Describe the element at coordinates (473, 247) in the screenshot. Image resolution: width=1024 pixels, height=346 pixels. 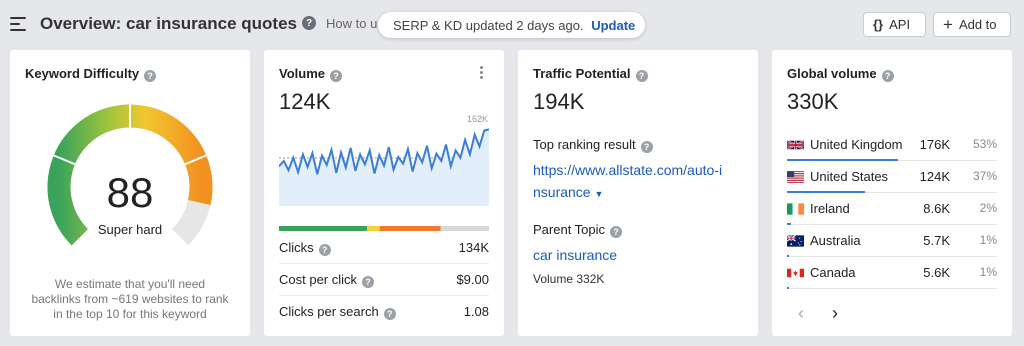
I see `metric-value: 134K` at that location.